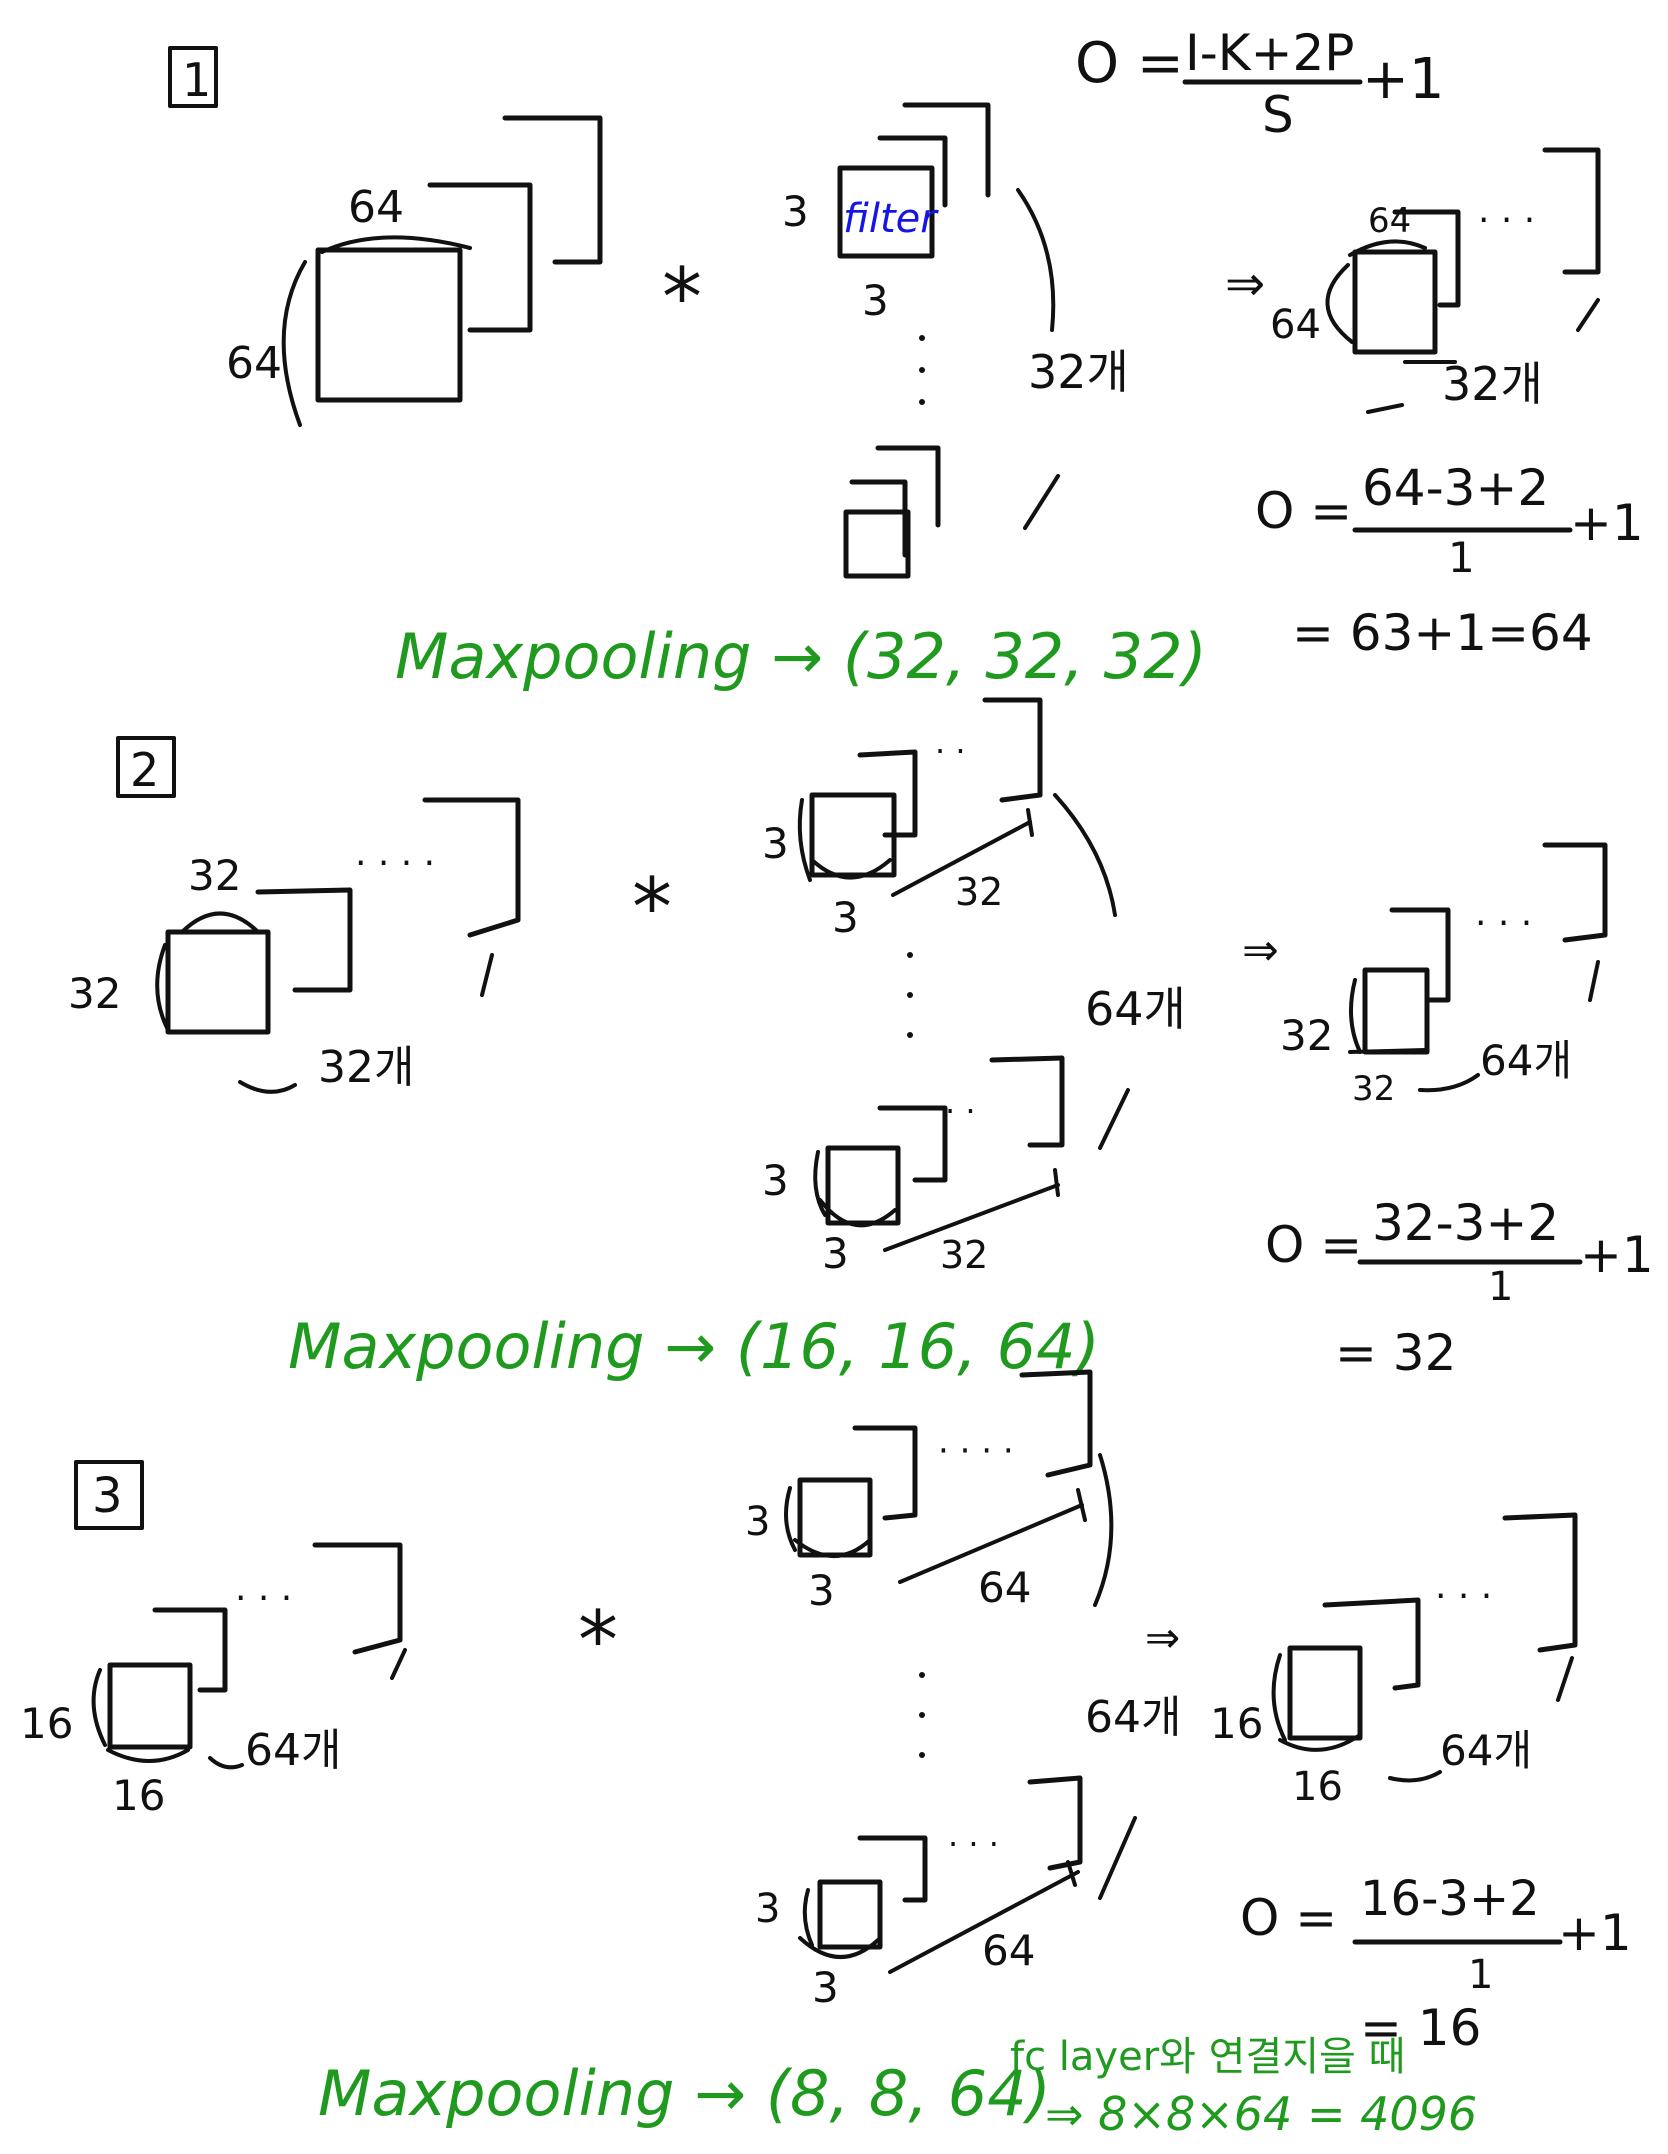 Image resolution: width=1668 pixels, height=2154 pixels. What do you see at coordinates (694, 1346) in the screenshot?
I see `maxpool-2: Maxpooling → (16, 16, 64)` at bounding box center [694, 1346].